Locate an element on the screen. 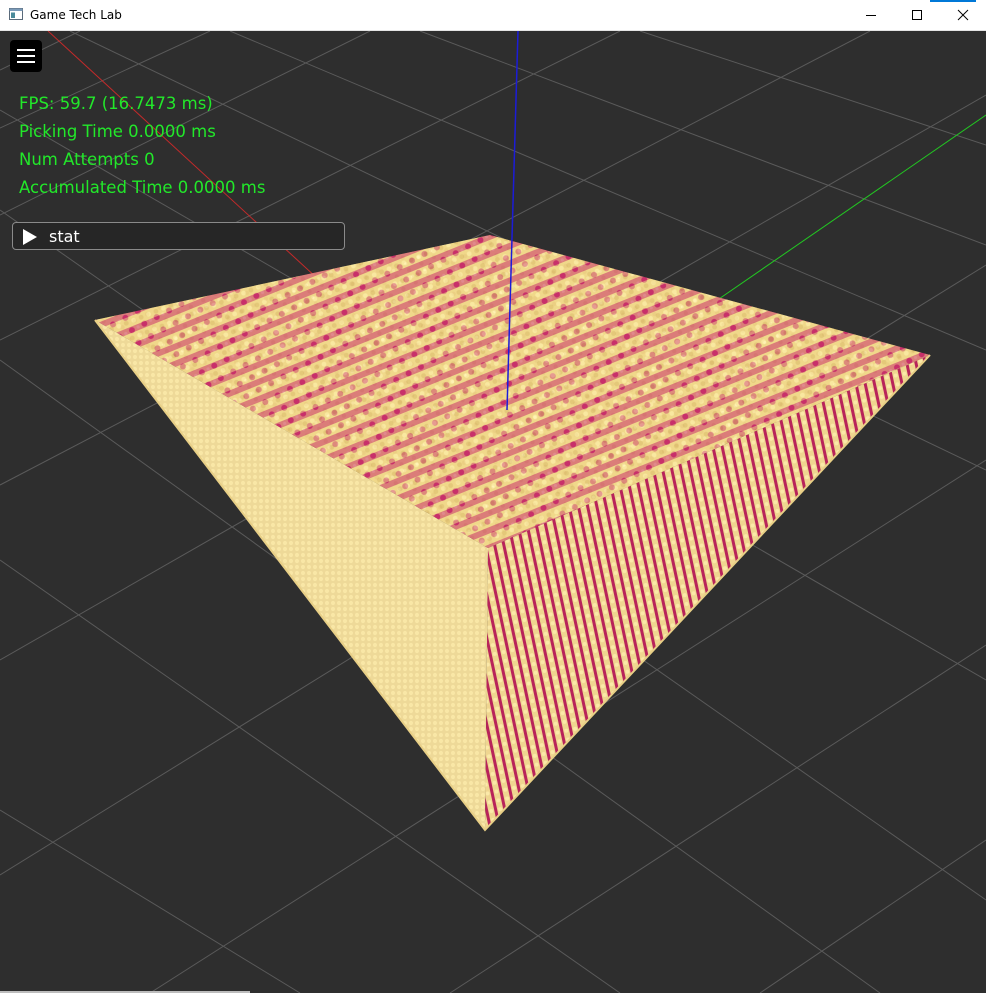 The image size is (986, 993). close-button is located at coordinates (963, 15).